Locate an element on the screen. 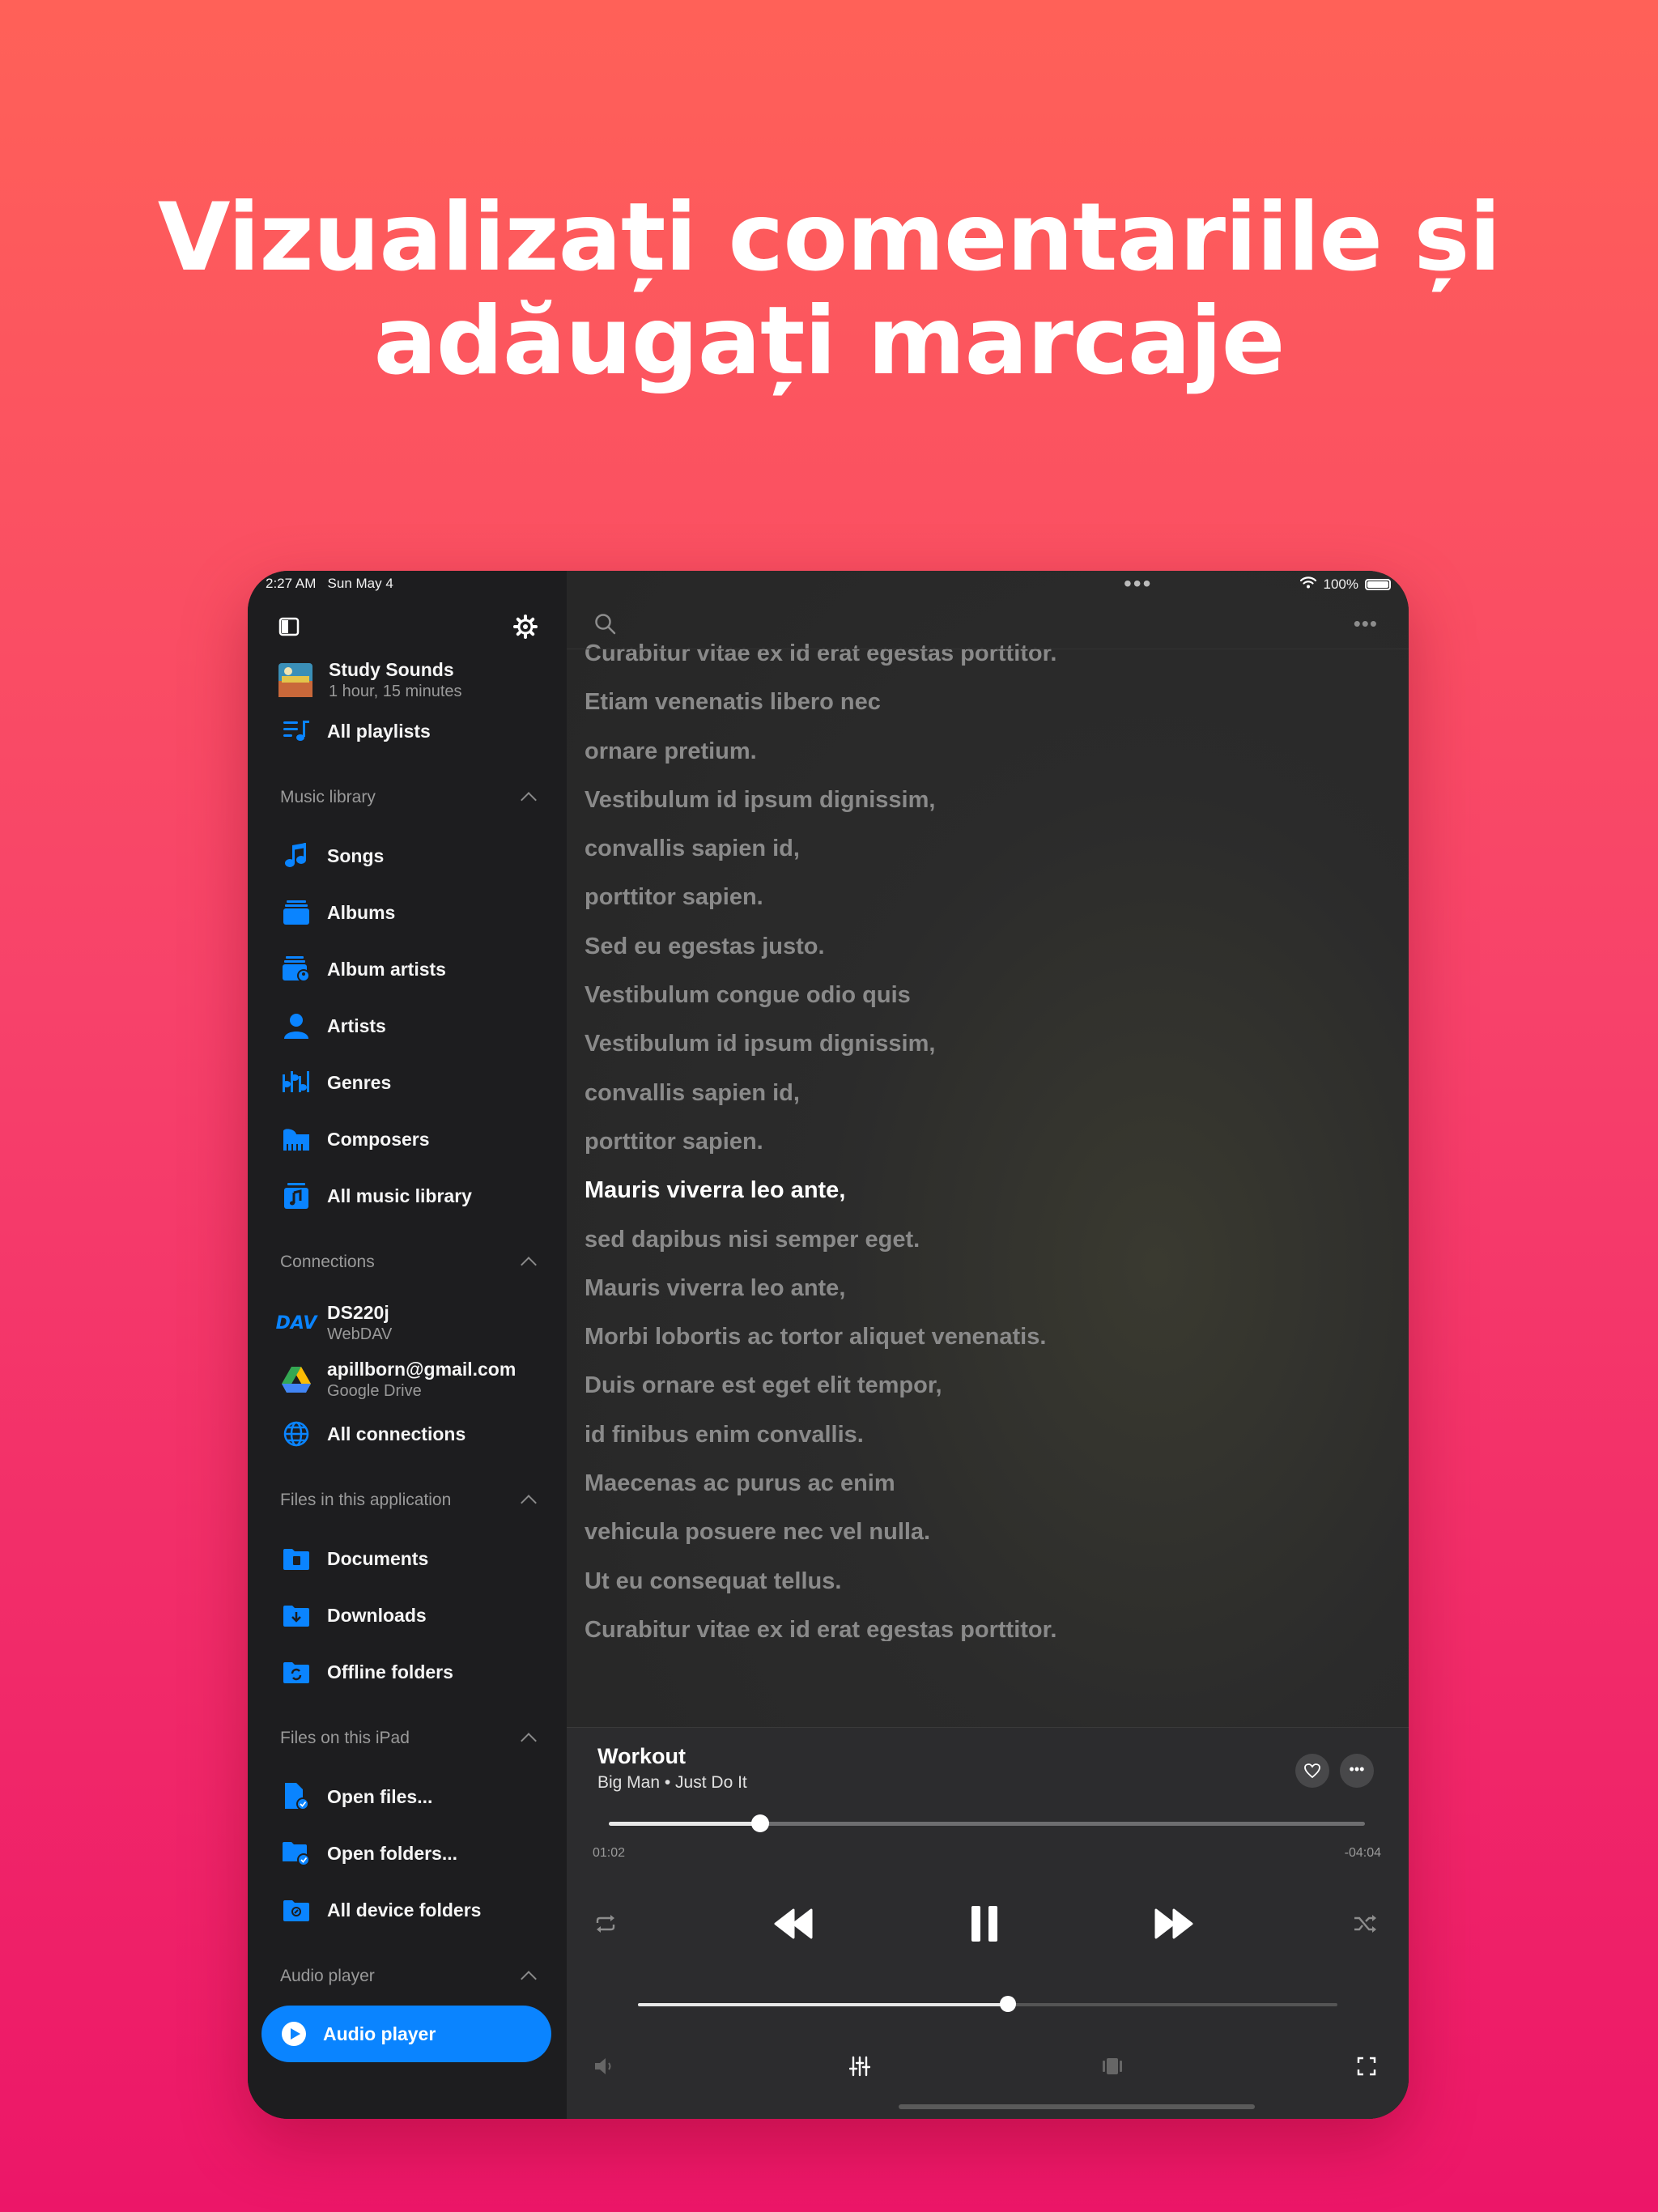  sidebar-item-label: Documents is located at coordinates (378, 1558).